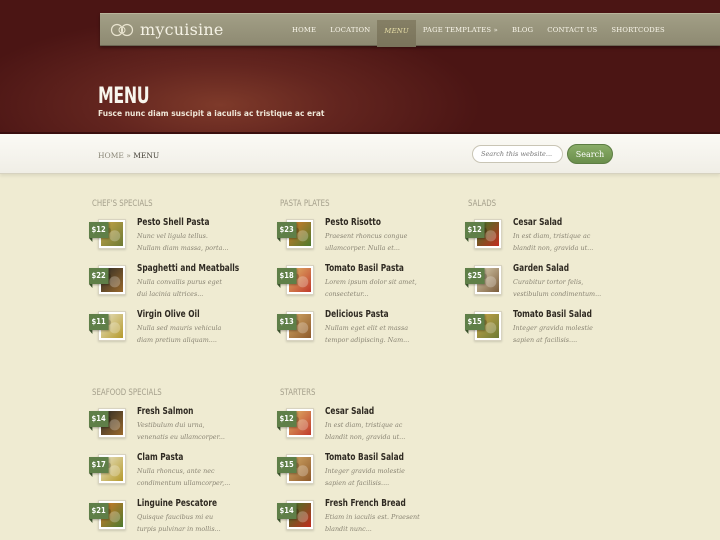  What do you see at coordinates (460, 30) in the screenshot?
I see `nav-item-page-templates: Page Templates »` at bounding box center [460, 30].